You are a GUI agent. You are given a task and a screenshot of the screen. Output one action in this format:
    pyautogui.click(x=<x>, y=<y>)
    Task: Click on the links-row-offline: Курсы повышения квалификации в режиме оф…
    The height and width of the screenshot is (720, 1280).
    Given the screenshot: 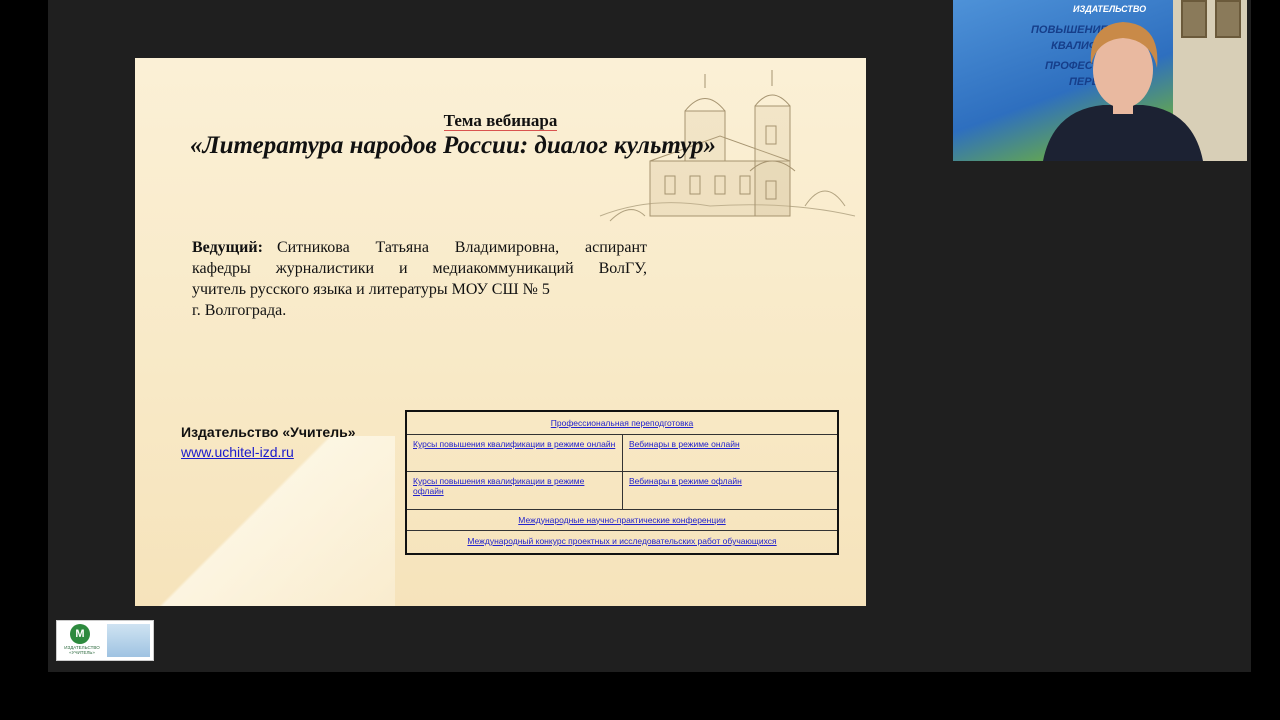 What is the action you would take?
    pyautogui.click(x=622, y=490)
    